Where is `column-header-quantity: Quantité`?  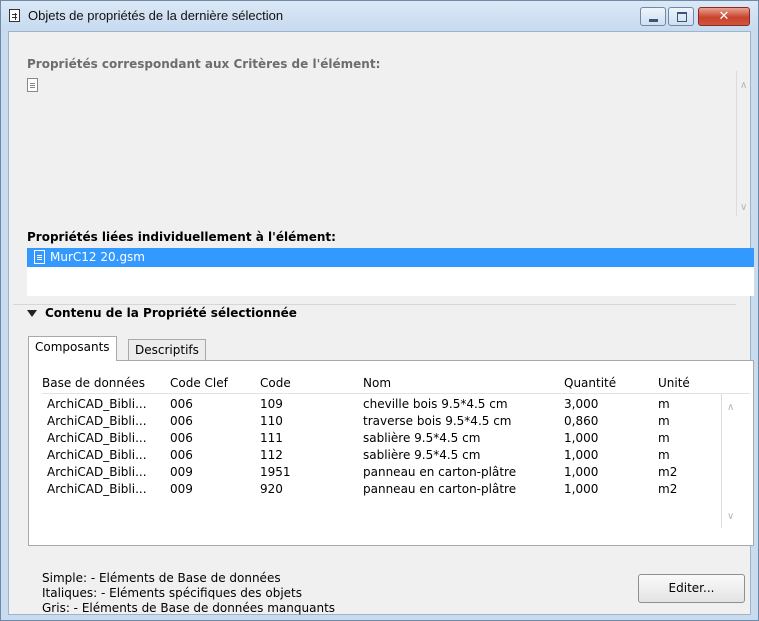 column-header-quantity: Quantité is located at coordinates (590, 383).